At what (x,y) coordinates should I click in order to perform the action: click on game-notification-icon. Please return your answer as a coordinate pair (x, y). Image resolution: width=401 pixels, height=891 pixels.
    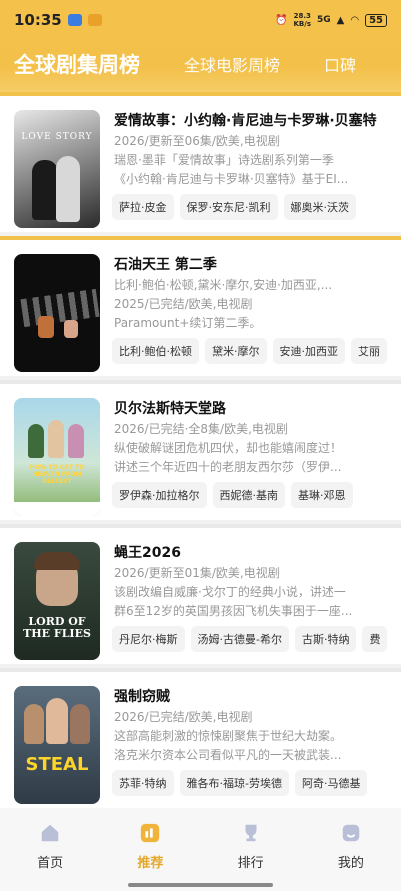
    Looking at the image, I should click on (94, 20).